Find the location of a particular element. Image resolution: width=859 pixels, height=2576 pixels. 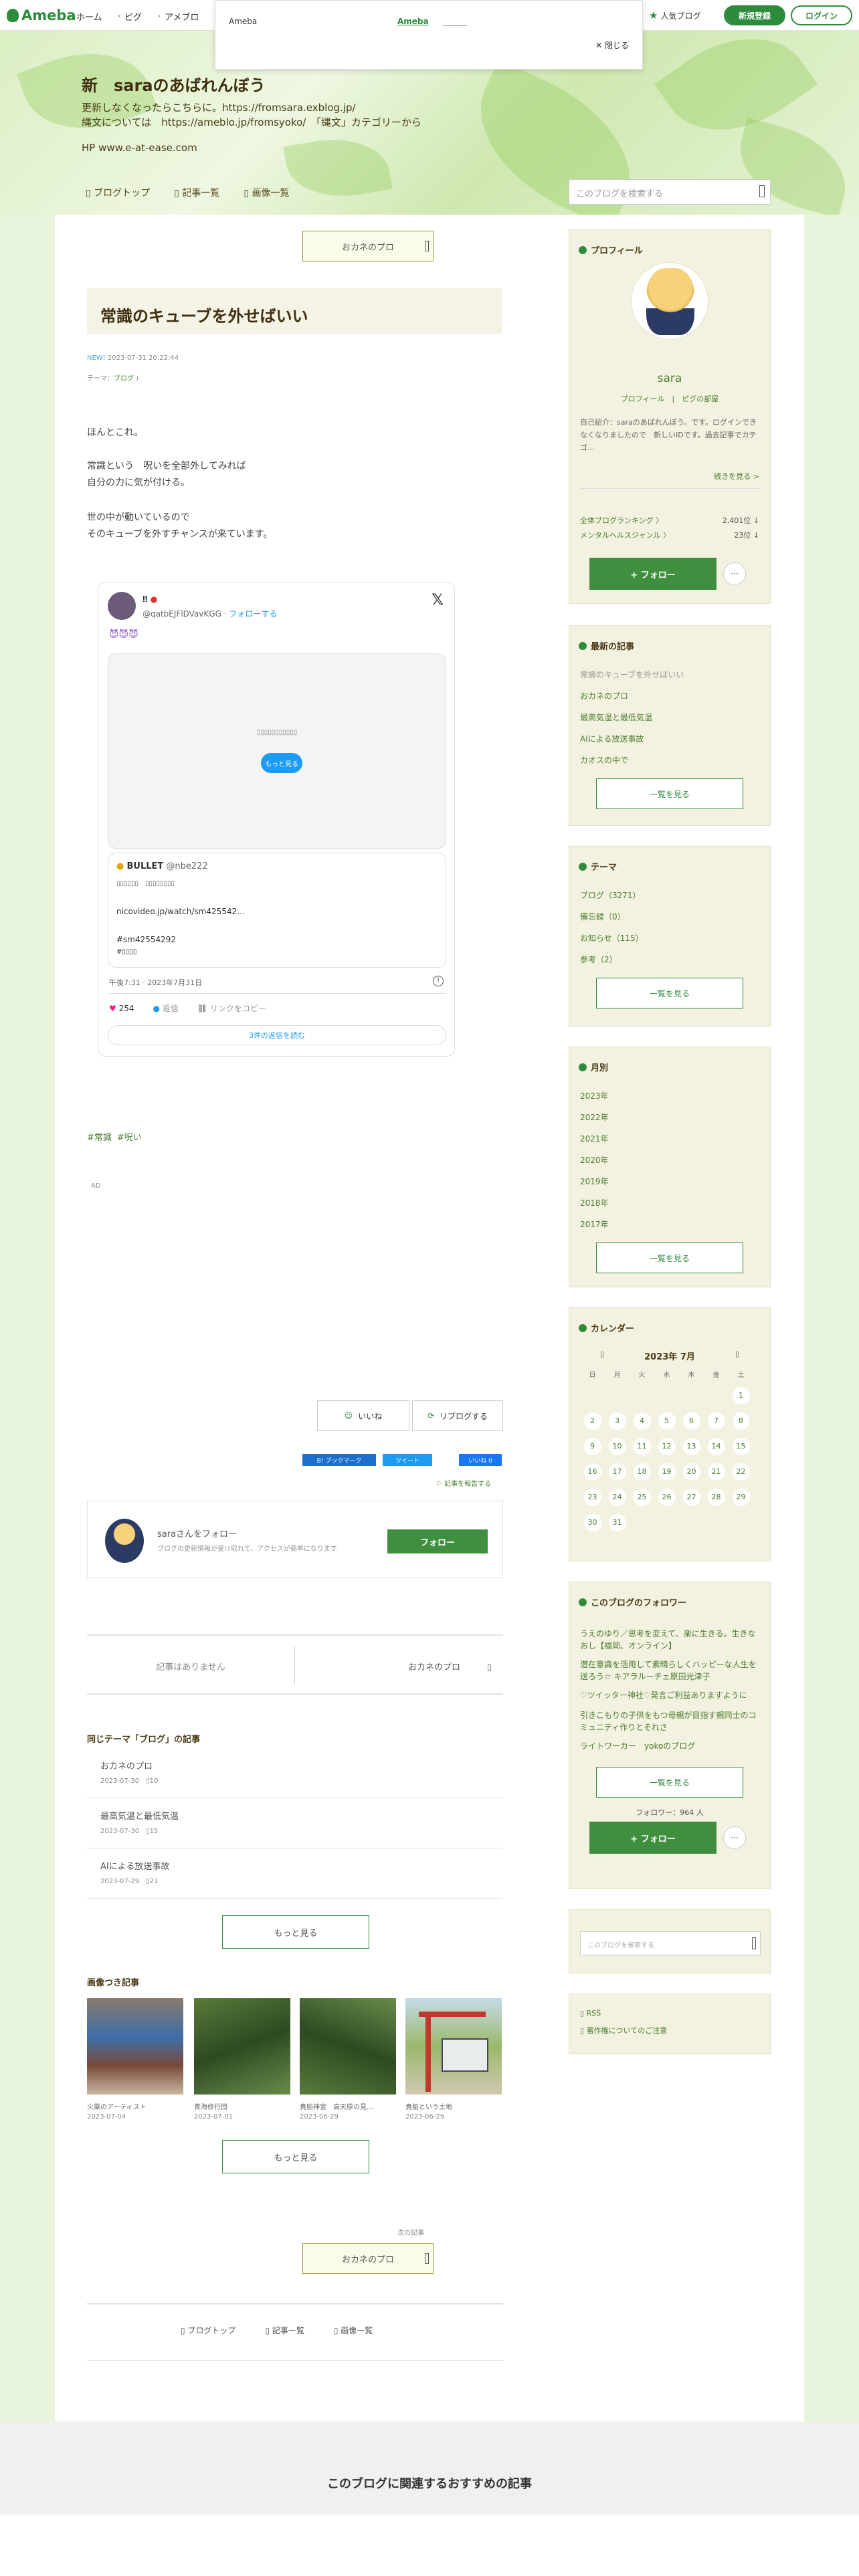

calendar-day: 10 is located at coordinates (617, 1446).